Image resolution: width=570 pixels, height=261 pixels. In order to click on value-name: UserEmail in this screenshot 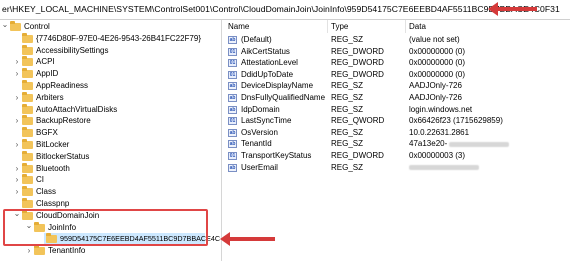, I will do `click(259, 167)`.